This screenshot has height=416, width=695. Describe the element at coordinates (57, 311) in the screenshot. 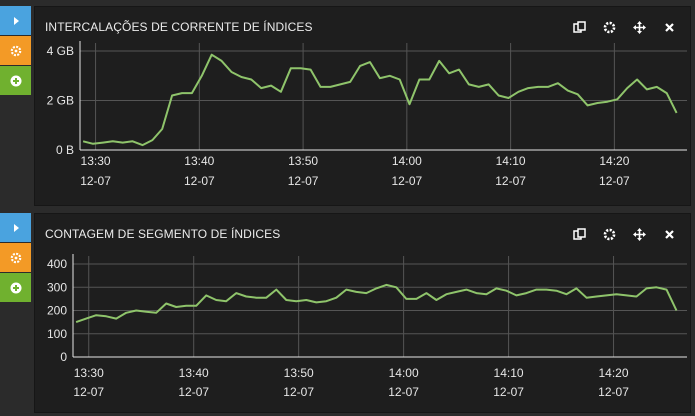

I see `y-tick-label: 200` at that location.